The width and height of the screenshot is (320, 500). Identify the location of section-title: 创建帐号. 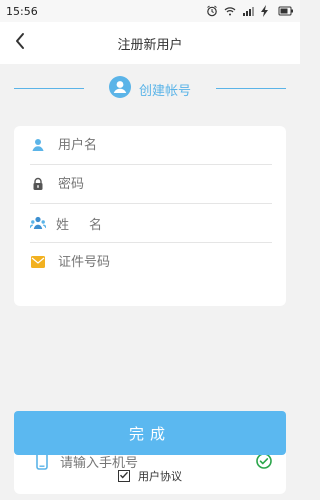
(164, 91).